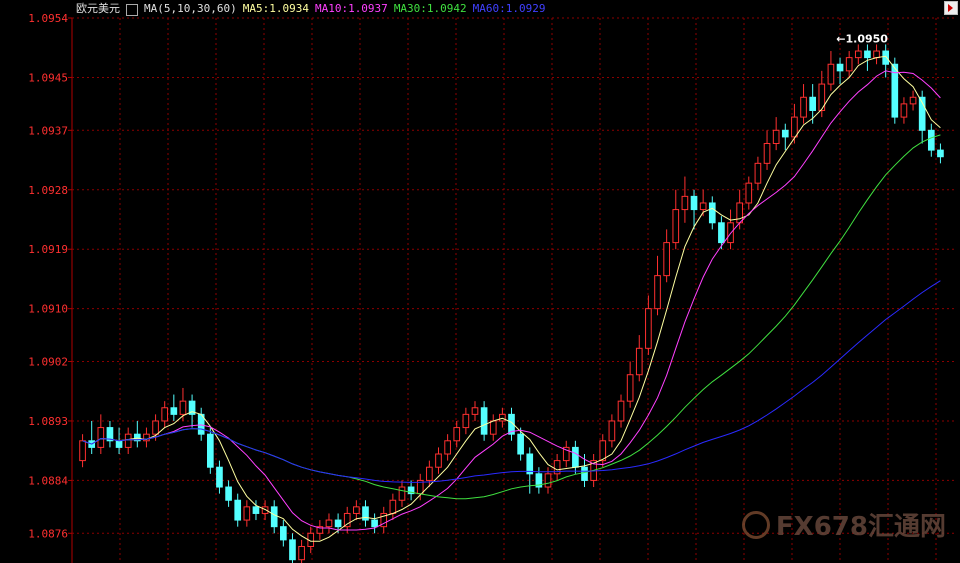 The height and width of the screenshot is (563, 960). Describe the element at coordinates (860, 527) in the screenshot. I see `watermark-text: FX678汇通网` at that location.